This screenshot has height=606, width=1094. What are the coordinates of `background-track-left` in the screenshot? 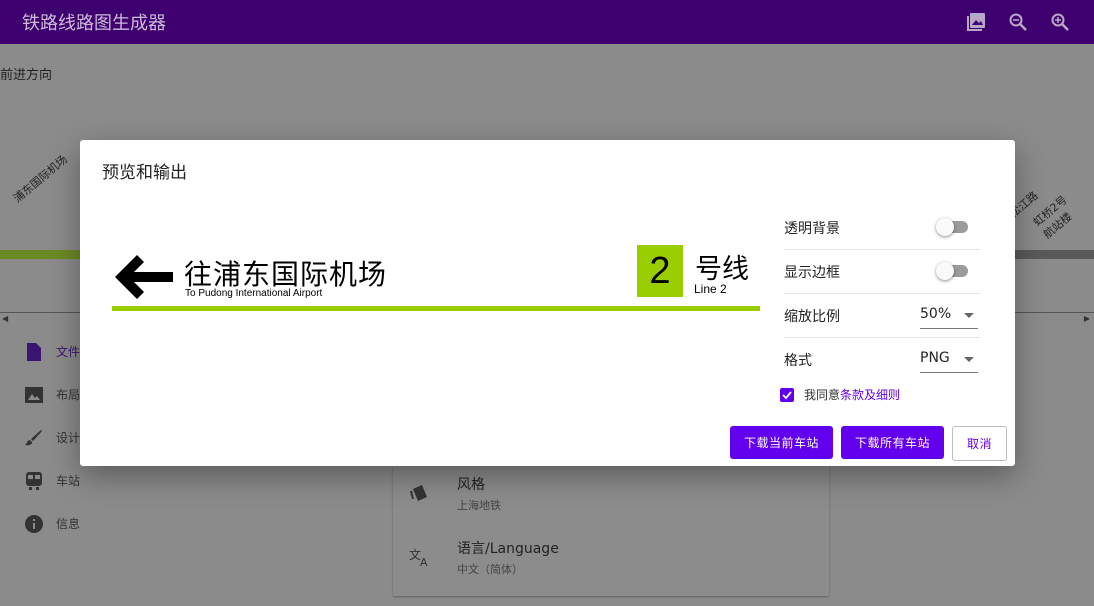 It's located at (40, 254).